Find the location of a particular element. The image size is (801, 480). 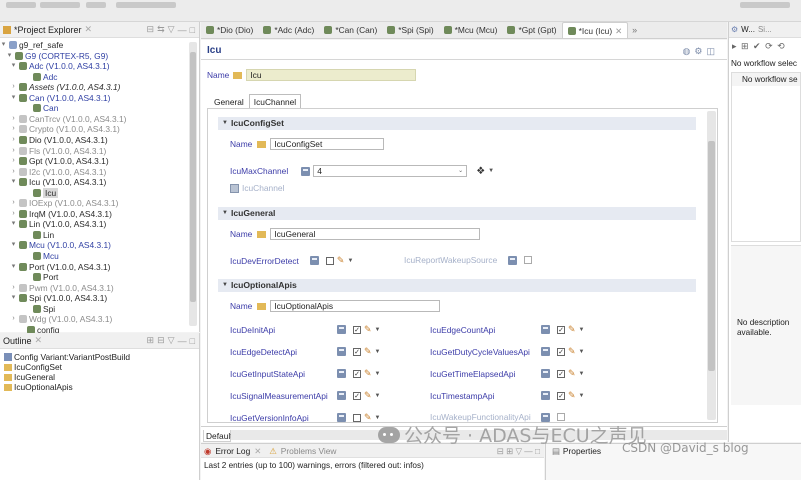

channel-label: IcuChannel is located at coordinates (263, 188).